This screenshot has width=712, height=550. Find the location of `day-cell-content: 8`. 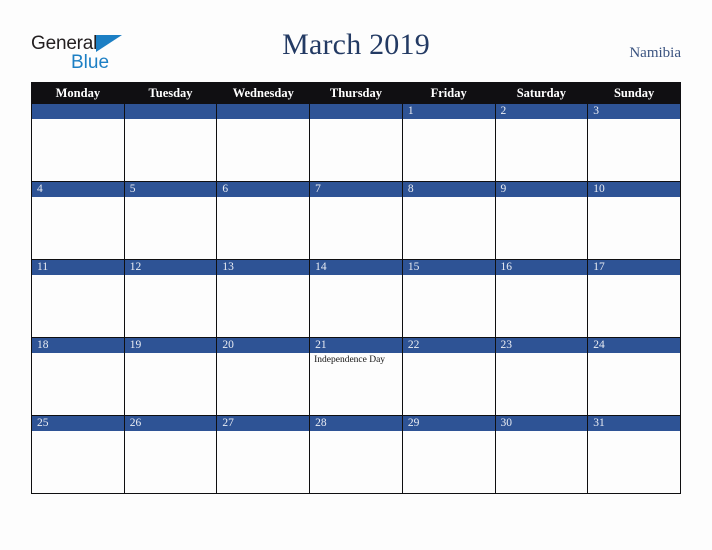

day-cell-content: 8 is located at coordinates (448, 220).